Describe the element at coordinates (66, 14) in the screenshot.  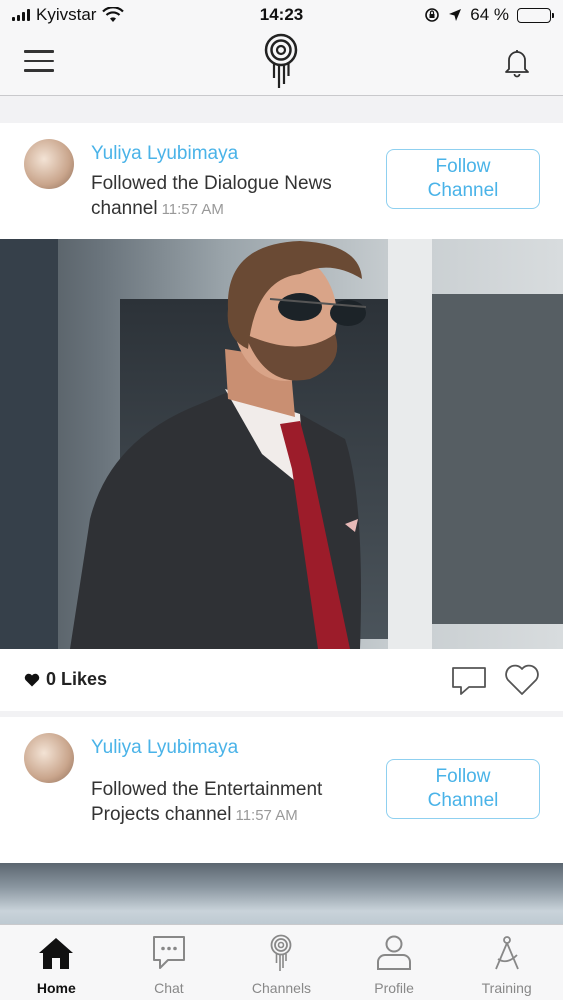
I see `carrier-name: Kyivstar` at that location.